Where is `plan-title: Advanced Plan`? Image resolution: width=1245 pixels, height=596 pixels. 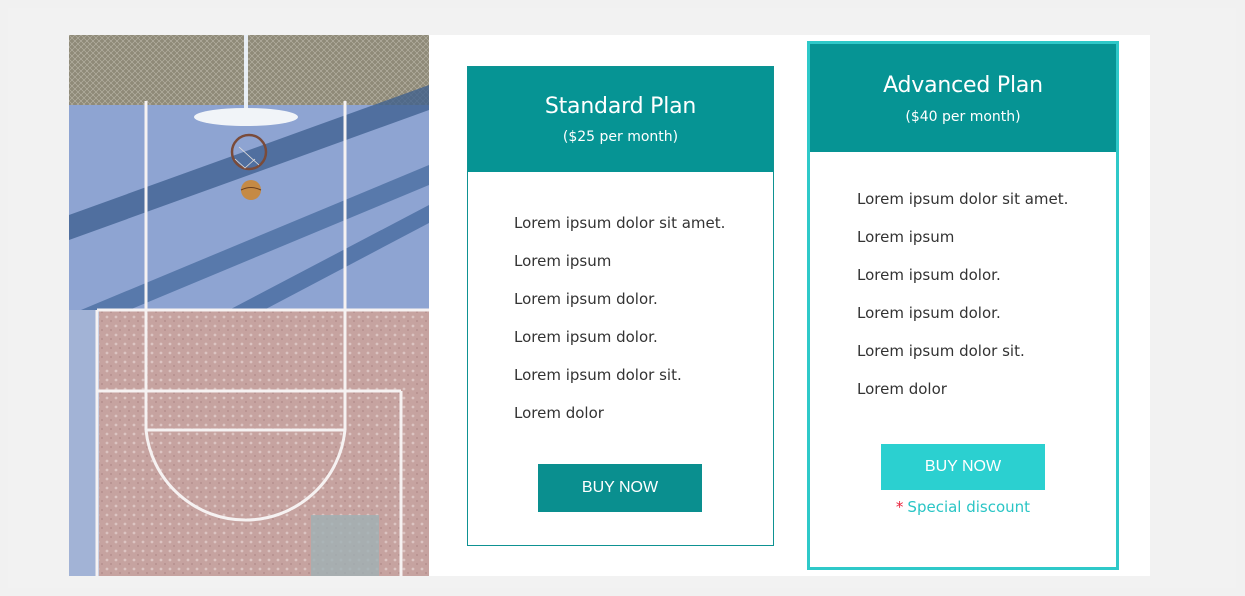
plan-title: Advanced Plan is located at coordinates (963, 85).